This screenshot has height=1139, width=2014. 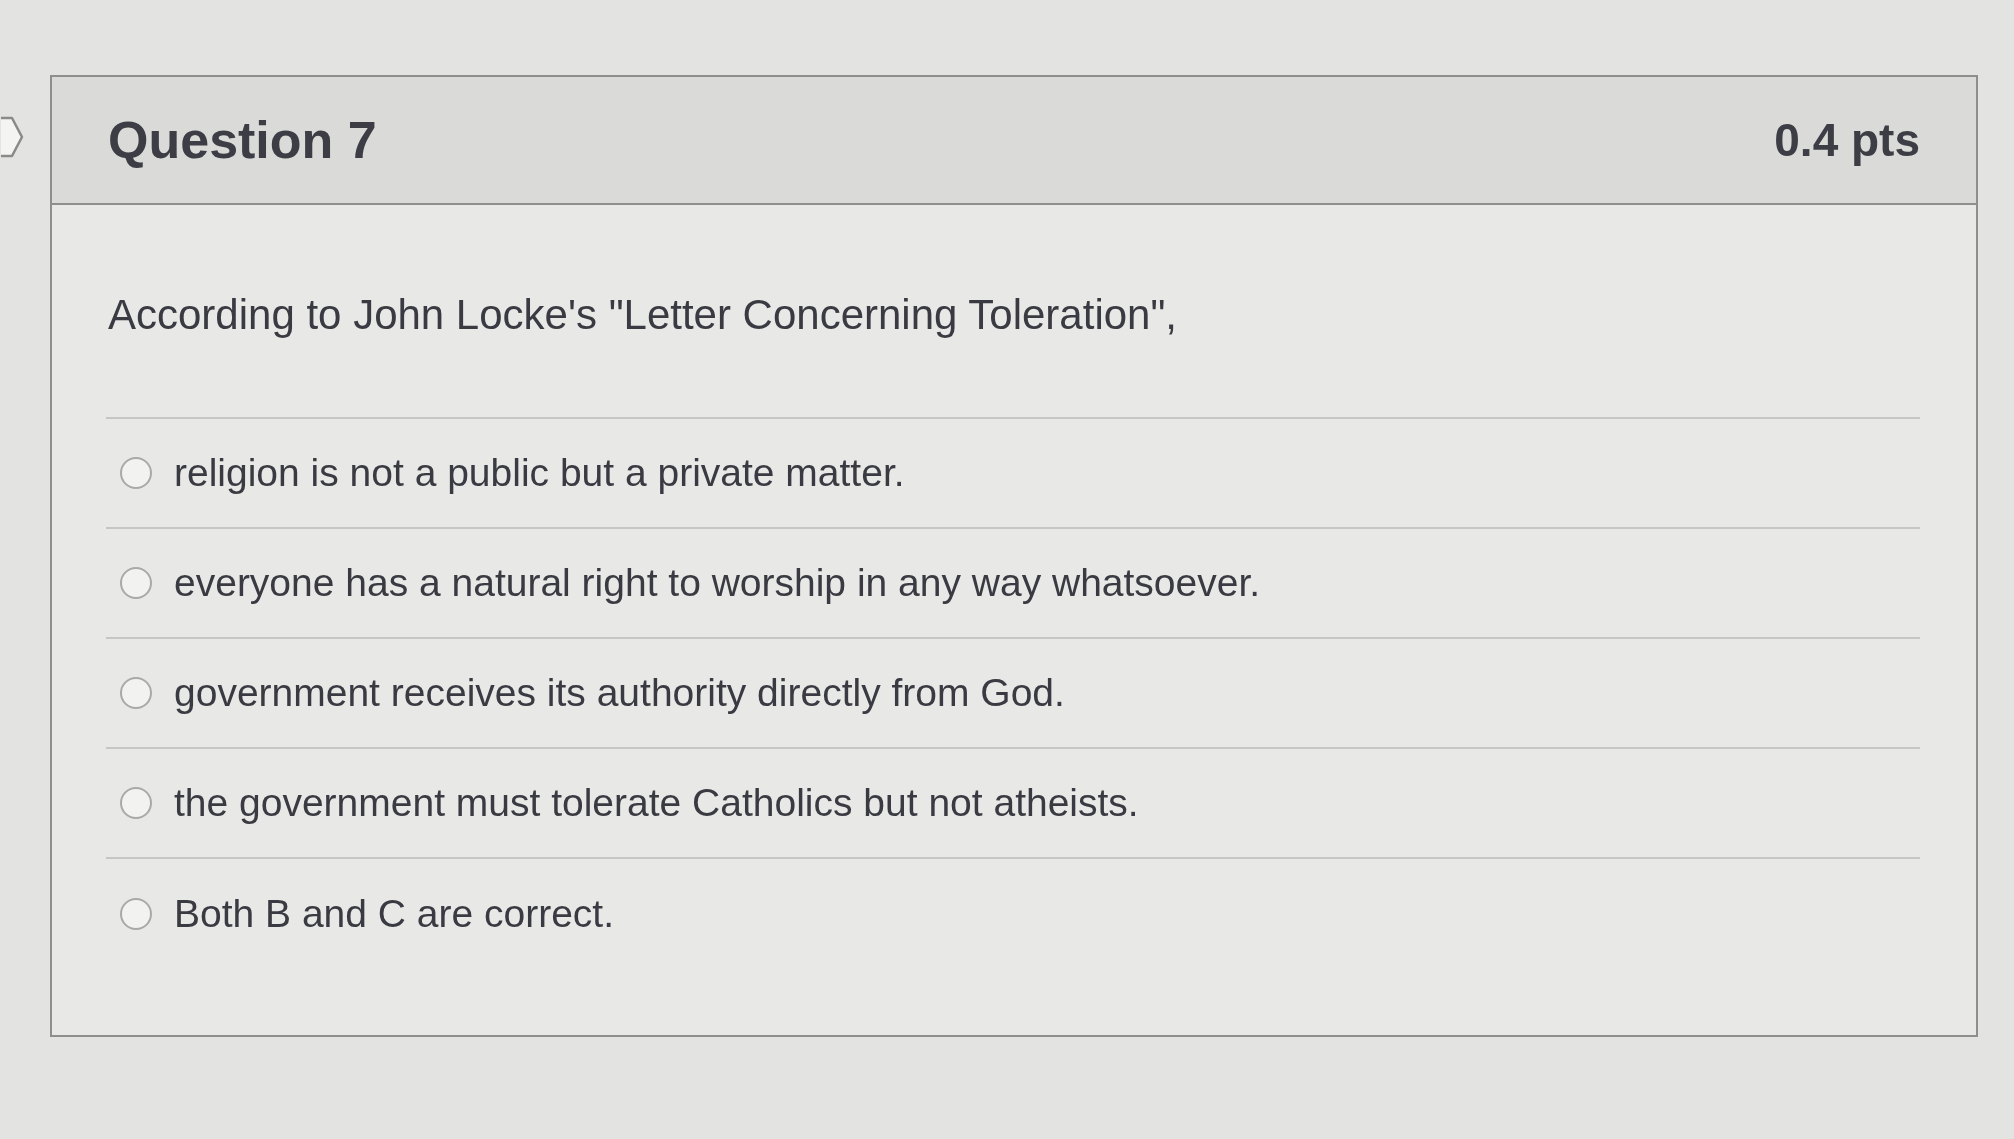 I want to click on answer-option-label: everyone has a natural right to worship in any way whatsoever., so click(x=717, y=583).